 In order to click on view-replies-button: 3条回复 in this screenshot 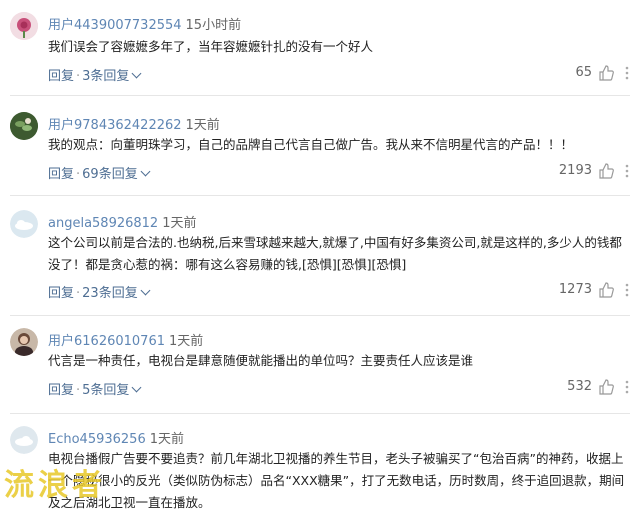, I will do `click(105, 76)`.